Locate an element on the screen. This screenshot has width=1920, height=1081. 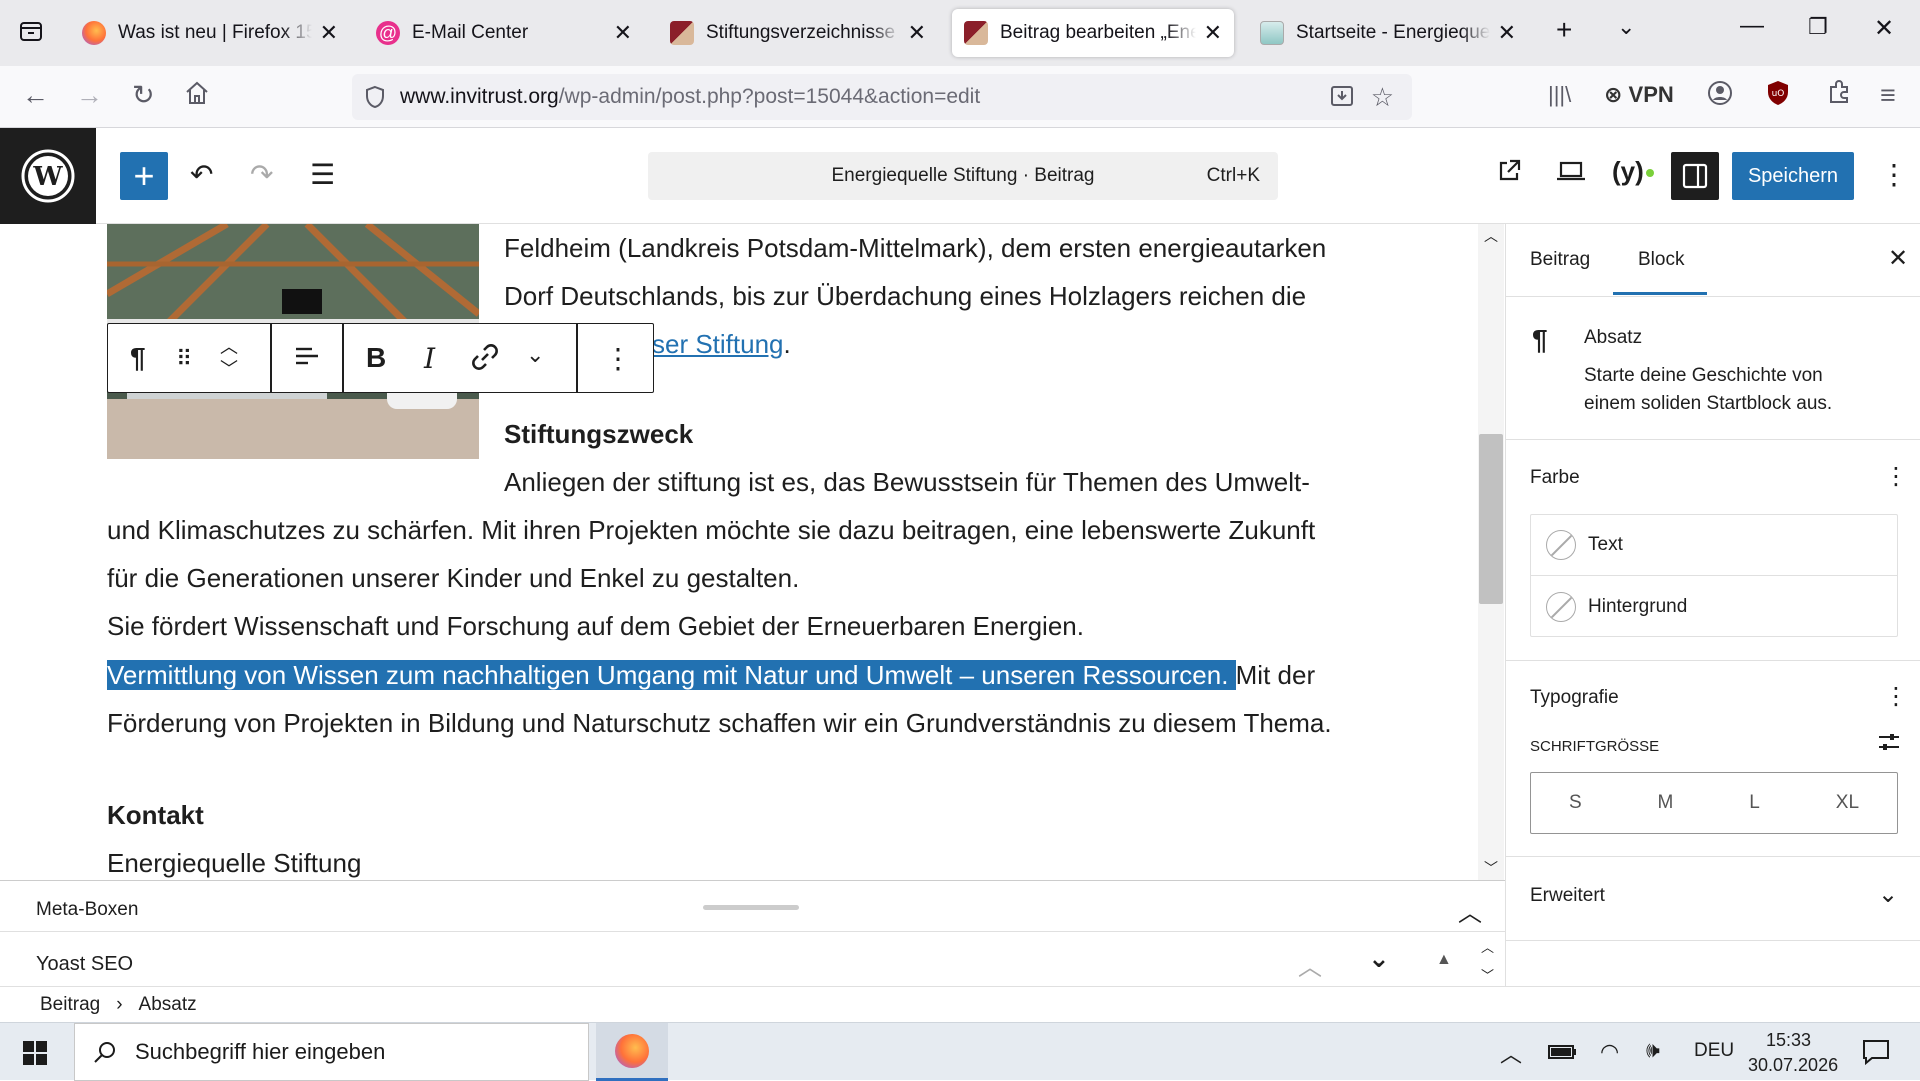
menu-hamburger-icon: ≡ is located at coordinates (1888, 95).